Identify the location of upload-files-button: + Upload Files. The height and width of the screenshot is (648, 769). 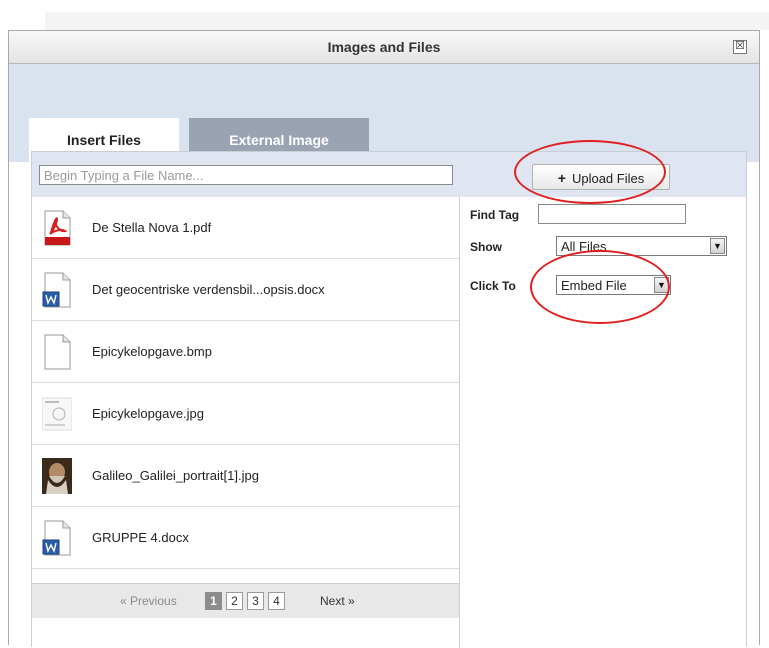
(601, 177).